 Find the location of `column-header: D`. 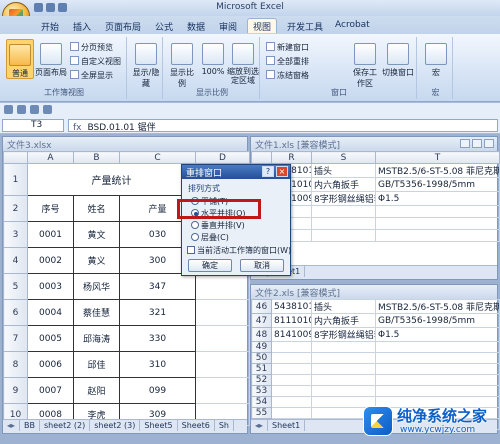

column-header: D is located at coordinates (222, 157).